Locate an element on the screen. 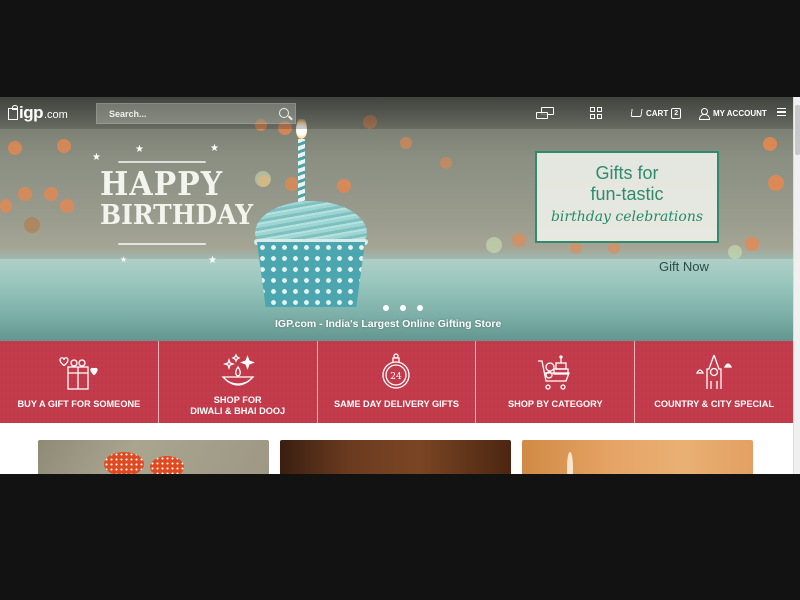 This screenshot has width=800, height=600. shopping-cart-gifts-icon is located at coordinates (554, 372).